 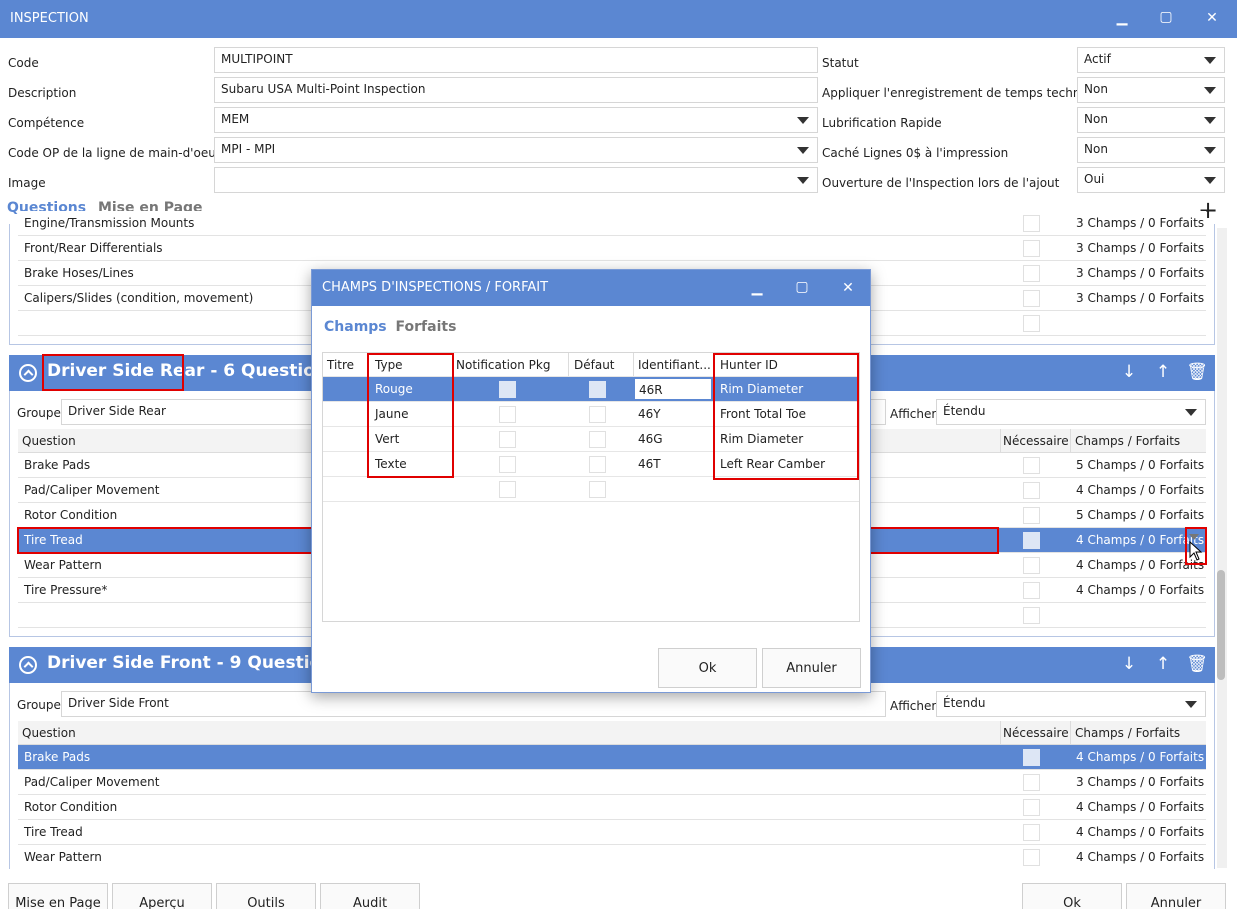 I want to click on question-text: Front/Rear Differentials, so click(x=93, y=248).